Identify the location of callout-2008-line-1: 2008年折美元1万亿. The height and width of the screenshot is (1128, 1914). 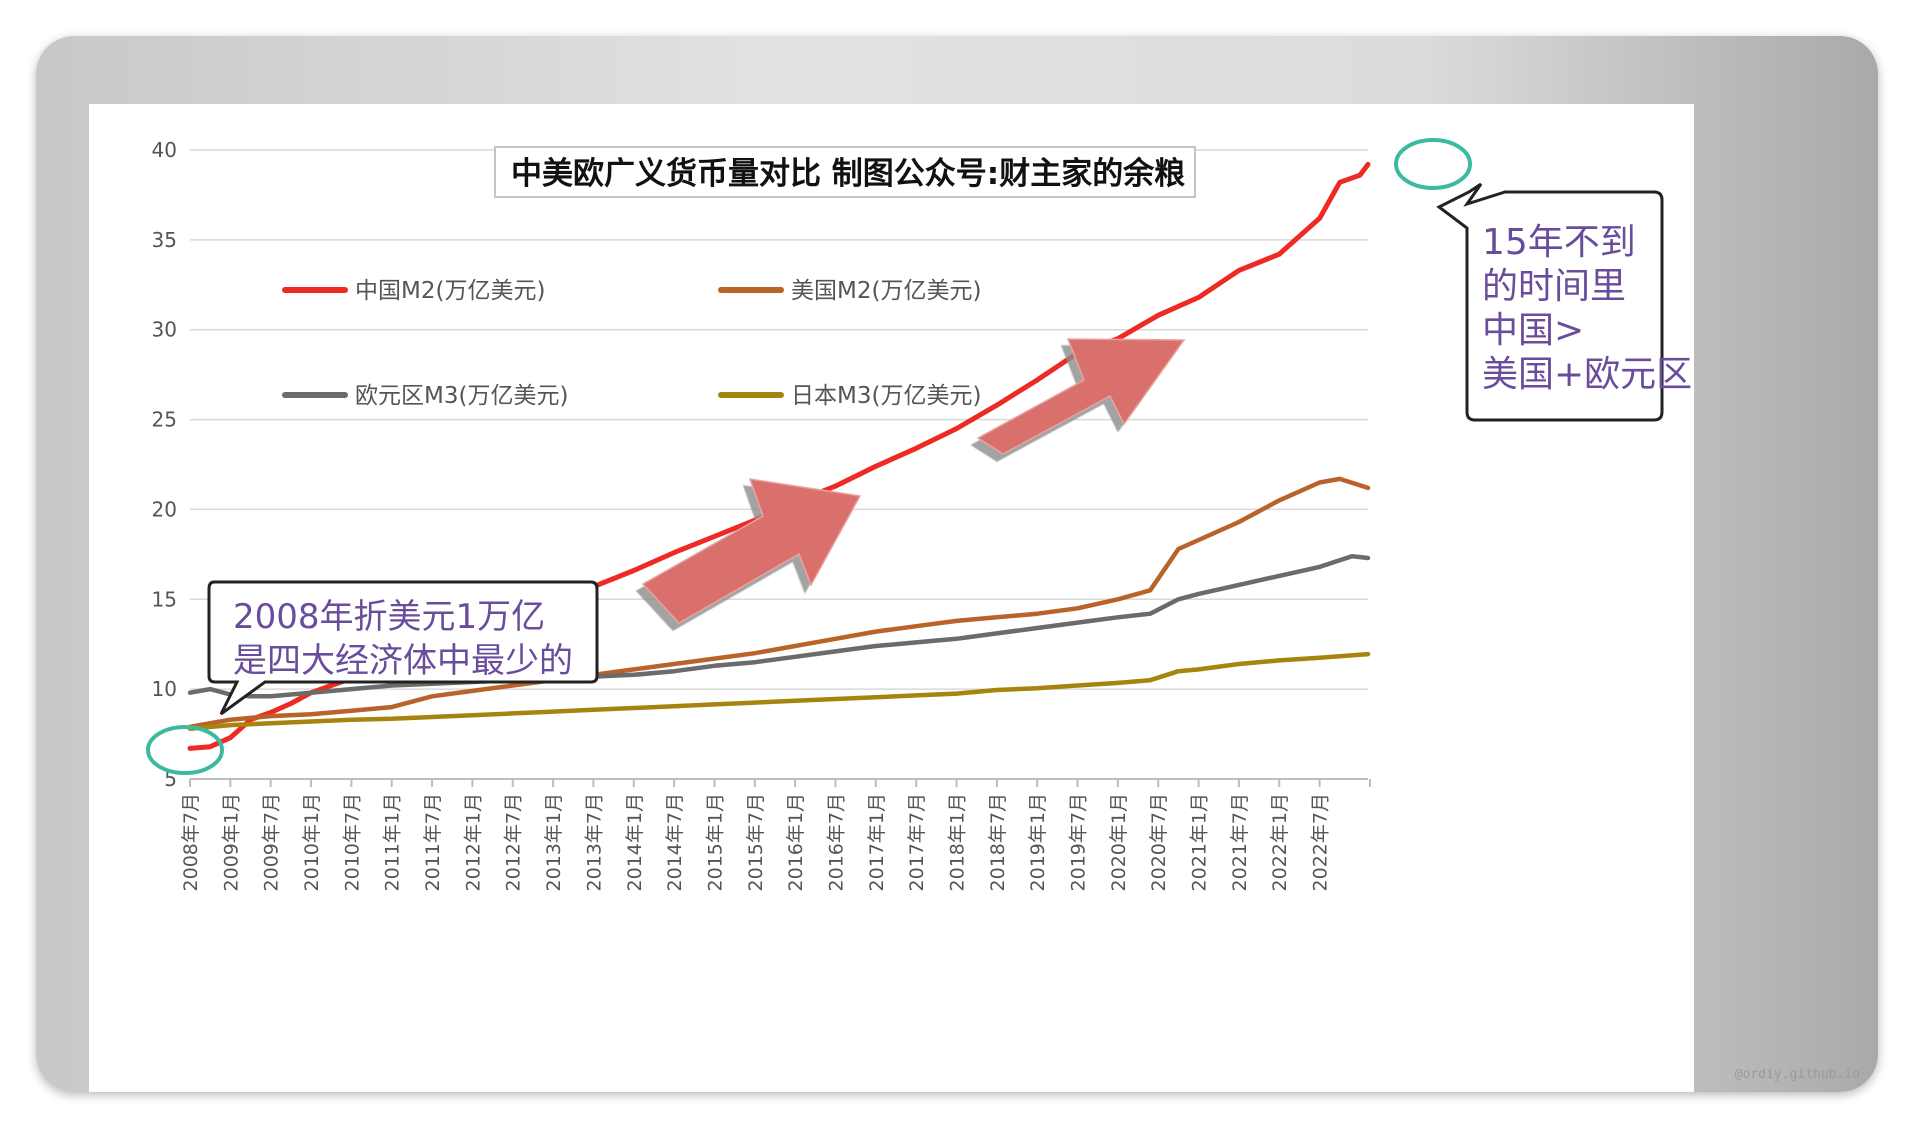
(389, 617).